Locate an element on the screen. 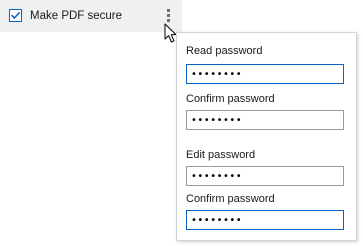 This screenshot has height=246, width=363. read-confirm-password-input is located at coordinates (265, 120).